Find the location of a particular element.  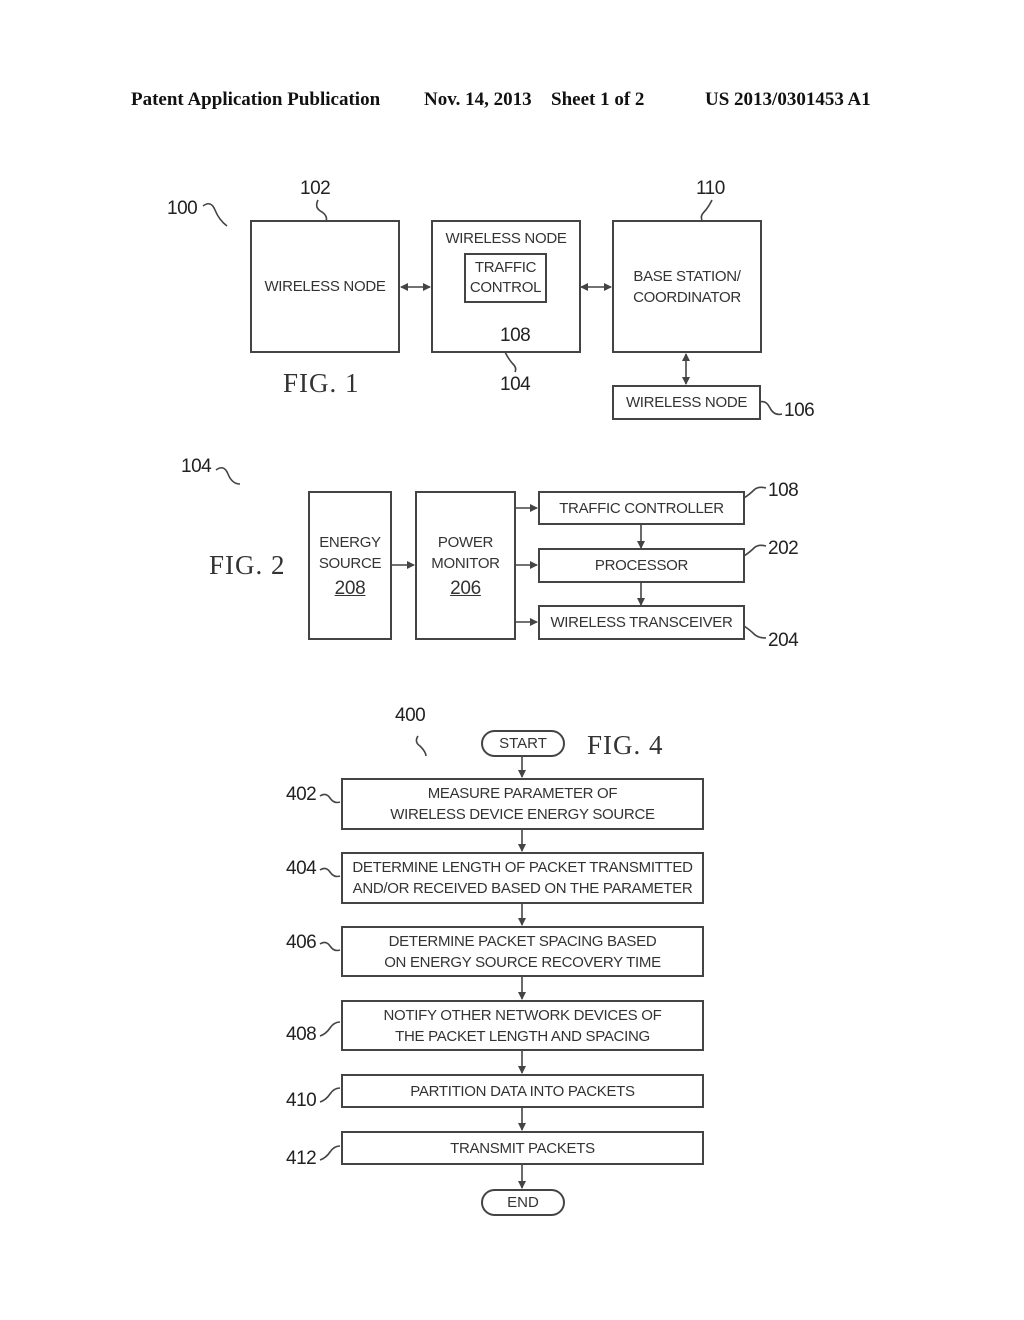

wireless-node-106-label: WIRELESS NODE is located at coordinates (686, 402).